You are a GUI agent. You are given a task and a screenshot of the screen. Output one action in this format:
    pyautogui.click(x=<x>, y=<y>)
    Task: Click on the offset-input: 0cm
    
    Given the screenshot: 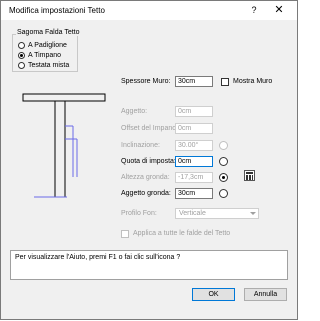 What is the action you would take?
    pyautogui.click(x=194, y=128)
    